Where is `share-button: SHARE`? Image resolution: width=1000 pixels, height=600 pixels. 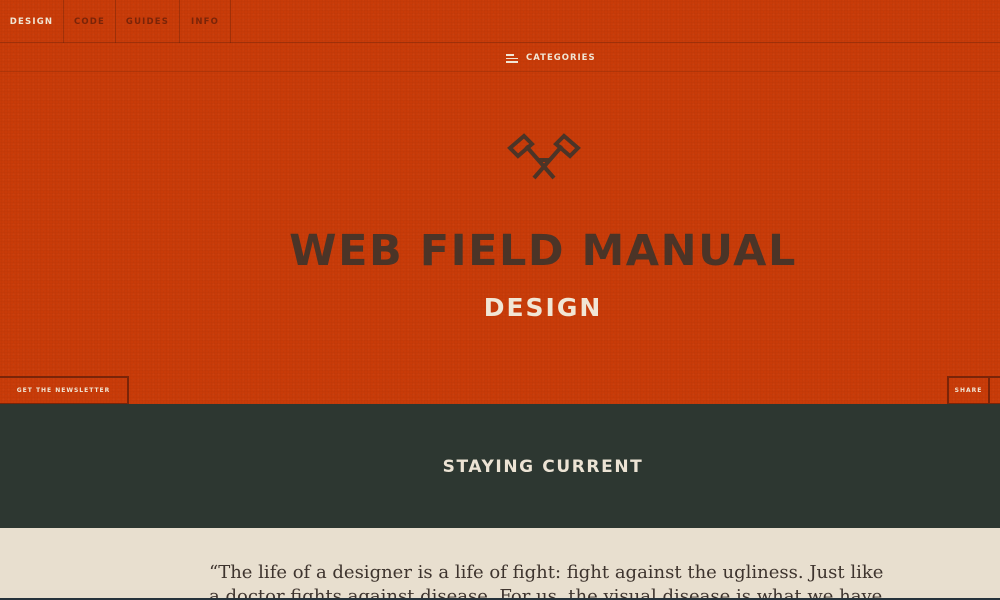
share-button: SHARE is located at coordinates (968, 390).